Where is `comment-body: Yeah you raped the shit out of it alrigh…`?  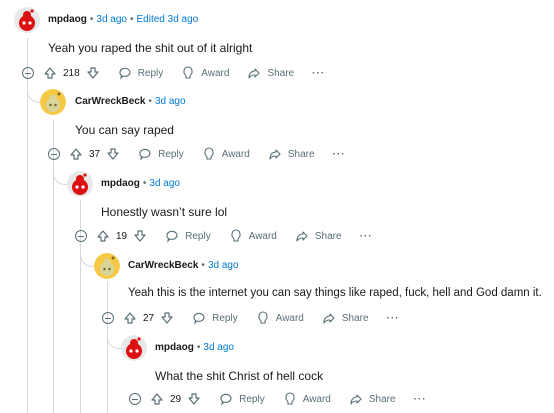 comment-body: Yeah you raped the shit out of it alrigh… is located at coordinates (150, 48).